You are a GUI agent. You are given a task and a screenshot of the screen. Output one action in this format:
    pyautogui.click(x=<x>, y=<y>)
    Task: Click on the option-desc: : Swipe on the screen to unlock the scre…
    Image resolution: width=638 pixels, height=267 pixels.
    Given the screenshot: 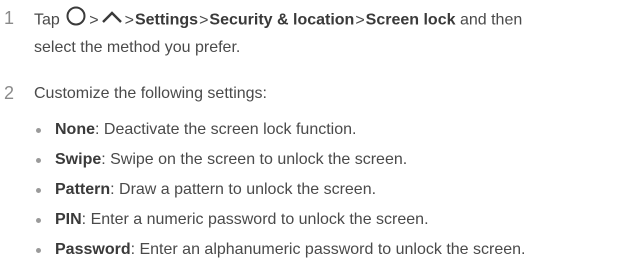 What is the action you would take?
    pyautogui.click(x=254, y=159)
    